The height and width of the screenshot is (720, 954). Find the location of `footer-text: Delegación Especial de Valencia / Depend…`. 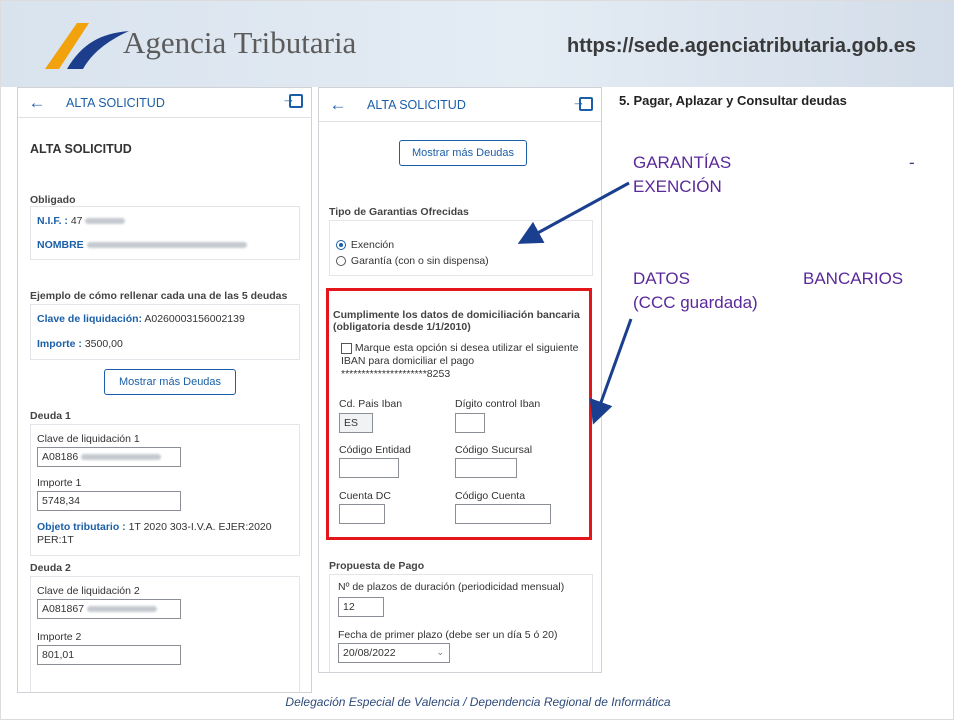

footer-text: Delegación Especial de Valencia / Depend… is located at coordinates (478, 702).